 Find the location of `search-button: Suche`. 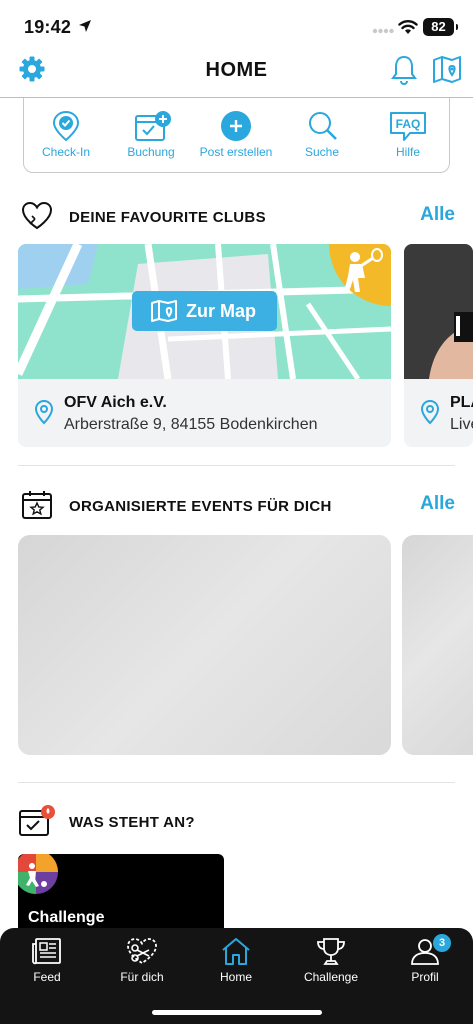

search-button: Suche is located at coordinates (322, 134).